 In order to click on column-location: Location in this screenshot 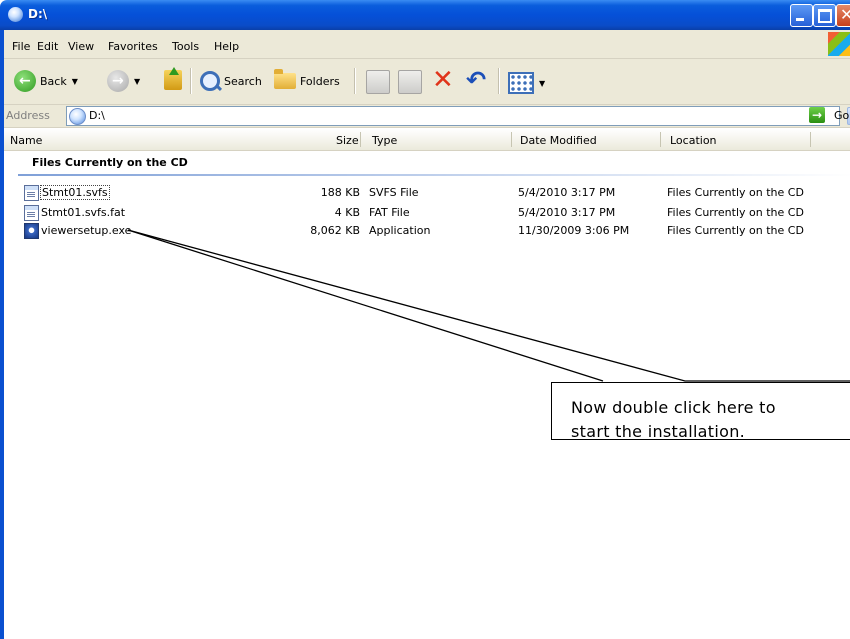, I will do `click(693, 140)`.